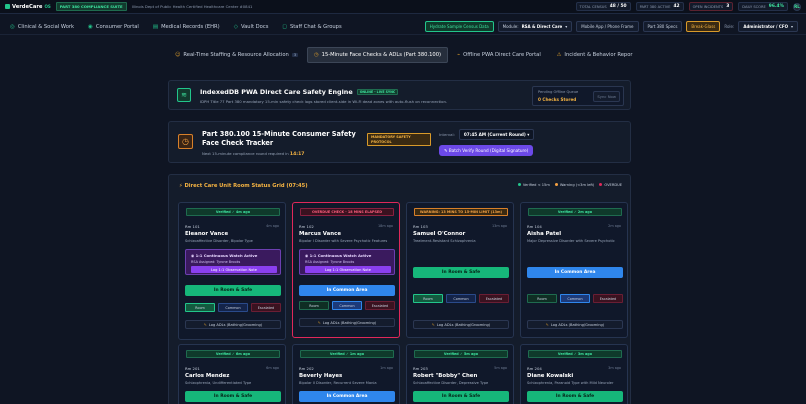 The image size is (806, 404). Describe the element at coordinates (459, 26) in the screenshot. I see `hydrate-button: Hydrate Sample Census Data` at that location.